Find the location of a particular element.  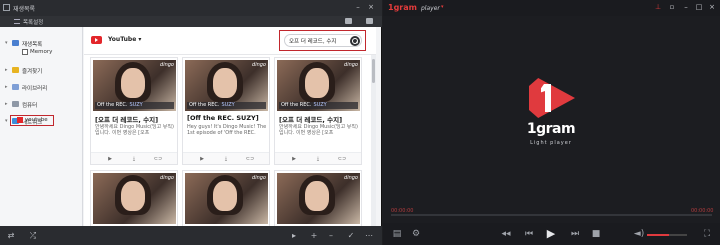

save-list-icon is located at coordinates (369, 21).